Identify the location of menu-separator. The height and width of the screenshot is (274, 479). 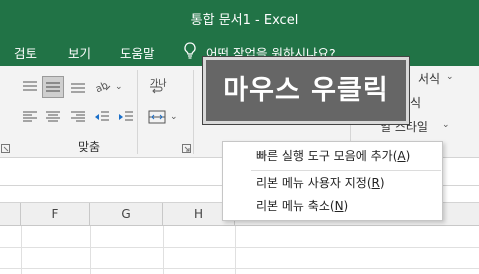
(346, 170).